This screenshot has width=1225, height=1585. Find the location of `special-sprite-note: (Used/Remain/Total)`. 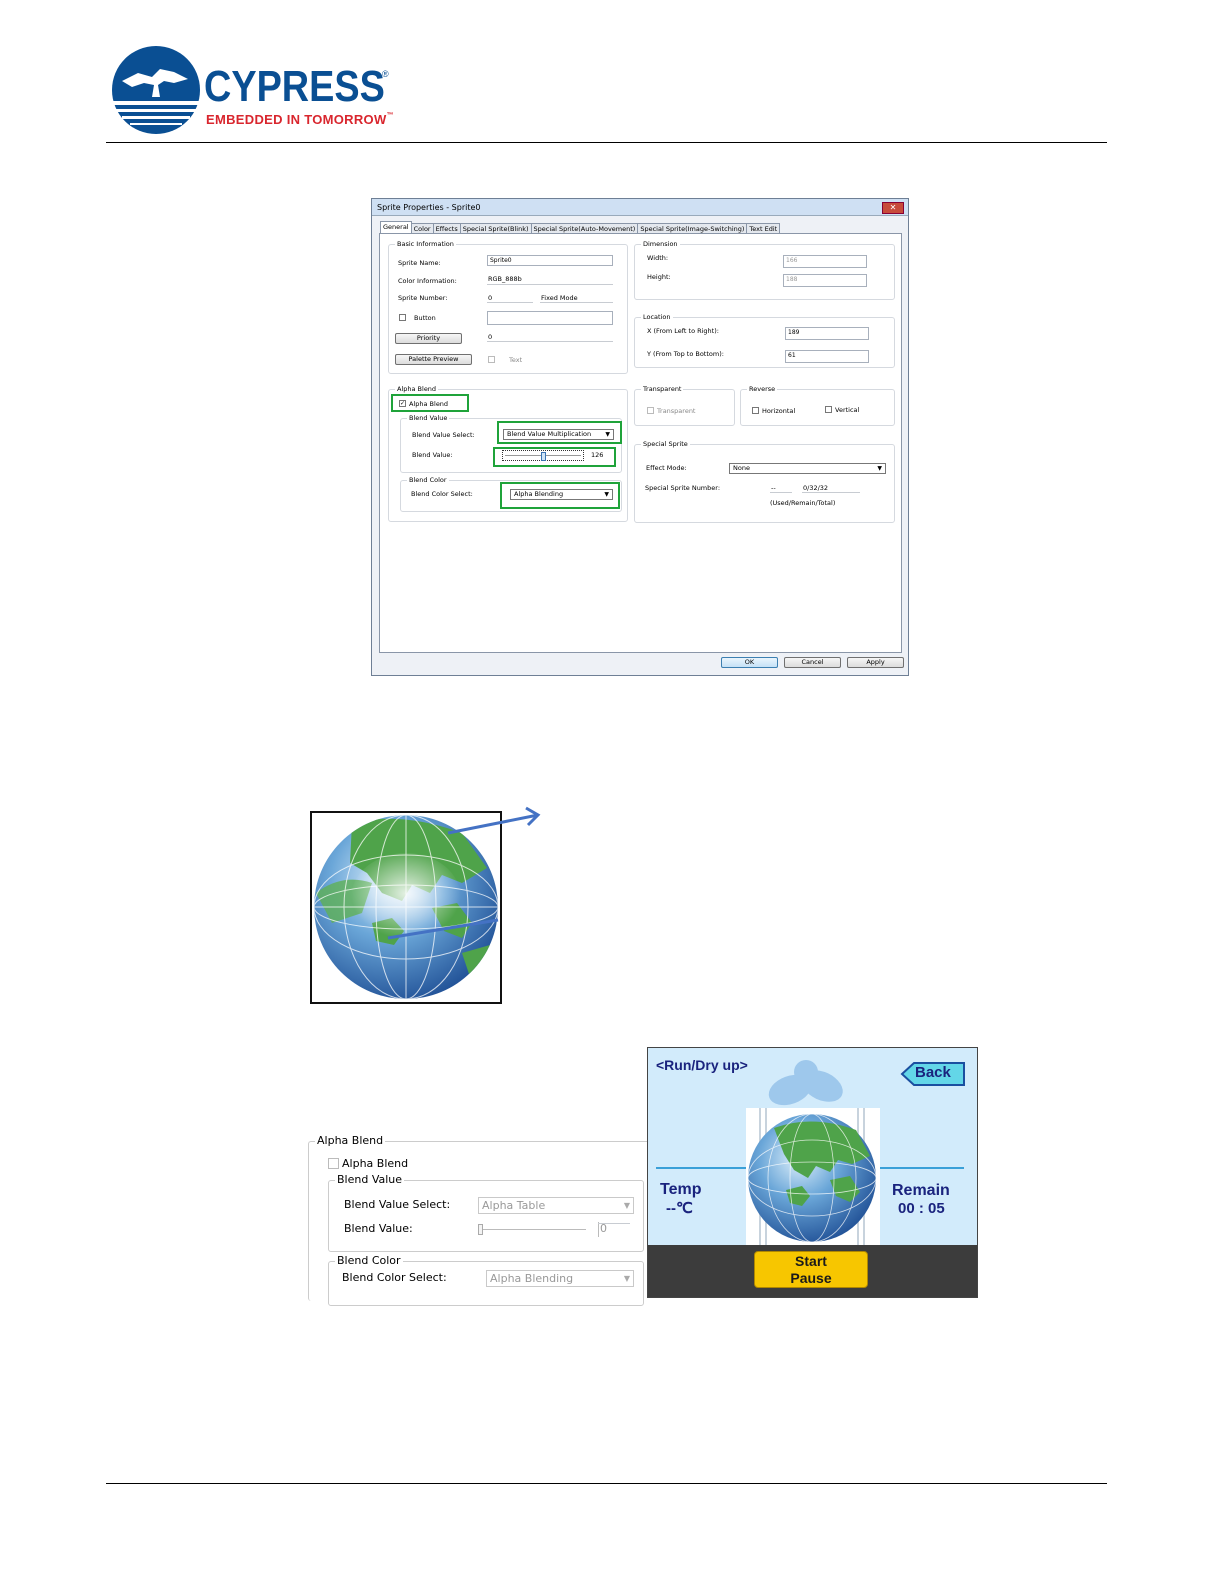

special-sprite-note: (Used/Remain/Total) is located at coordinates (803, 503).